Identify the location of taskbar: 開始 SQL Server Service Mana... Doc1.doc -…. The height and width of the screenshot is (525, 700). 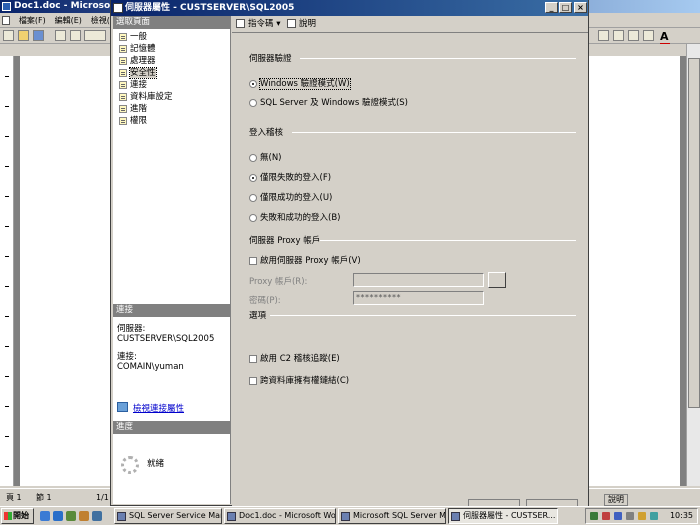
(350, 515).